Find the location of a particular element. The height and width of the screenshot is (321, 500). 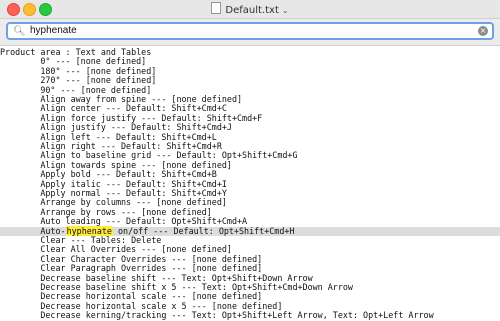

title-bar: Default.txt ⌄ is located at coordinates (250, 9).